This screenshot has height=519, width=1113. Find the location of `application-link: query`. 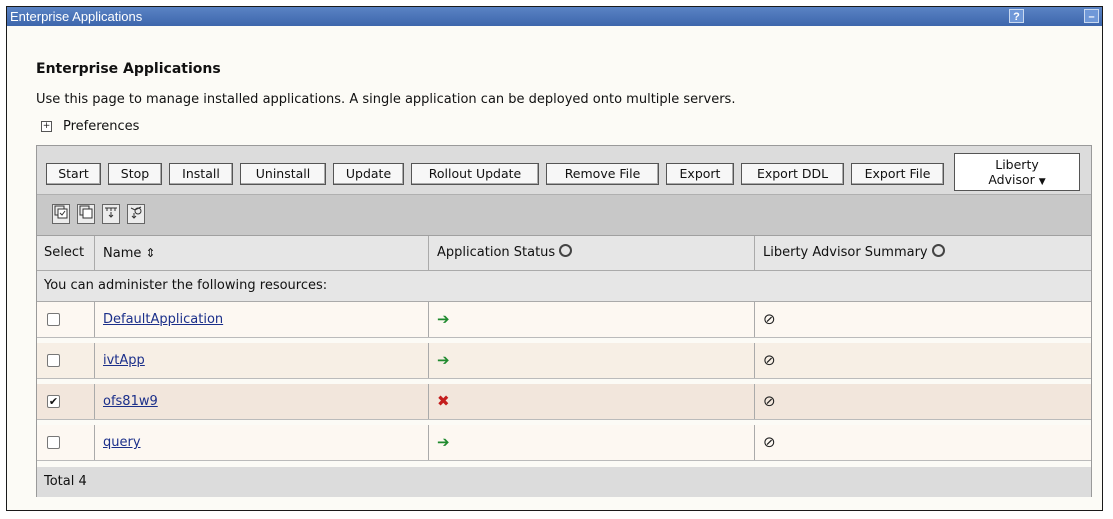

application-link: query is located at coordinates (122, 442).